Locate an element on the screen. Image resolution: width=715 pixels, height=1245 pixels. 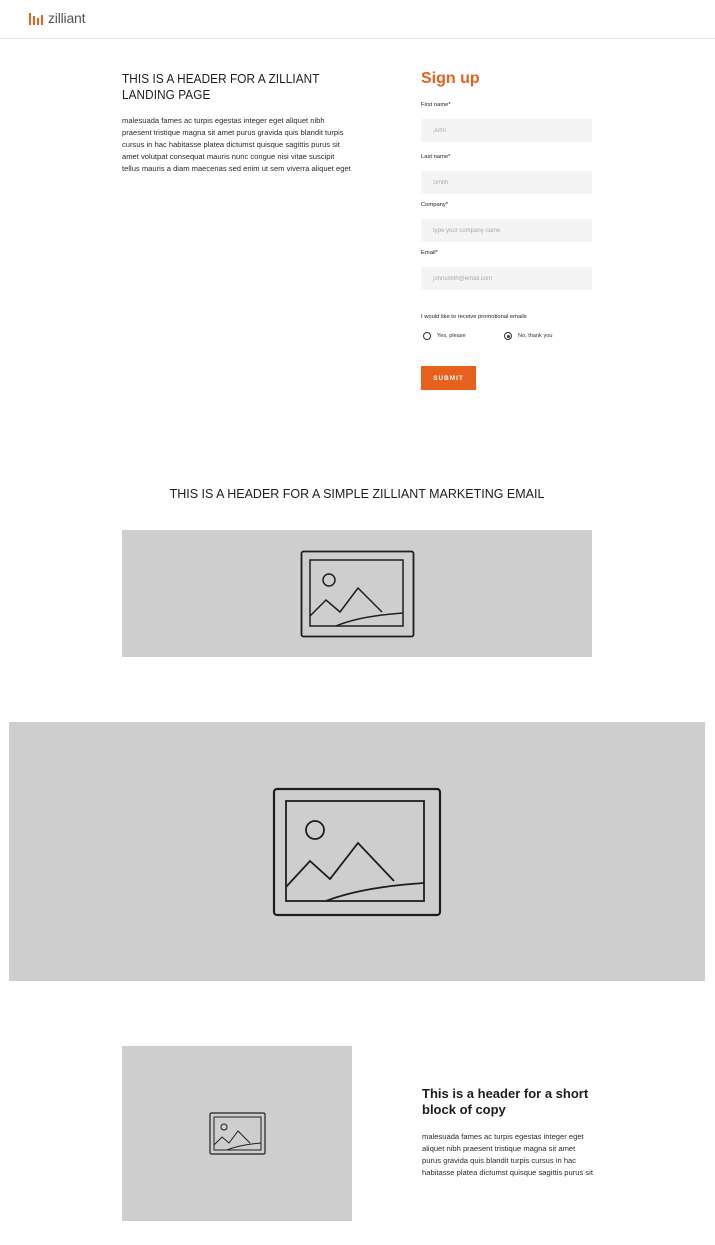
last-name-label: Last name* is located at coordinates (436, 157).